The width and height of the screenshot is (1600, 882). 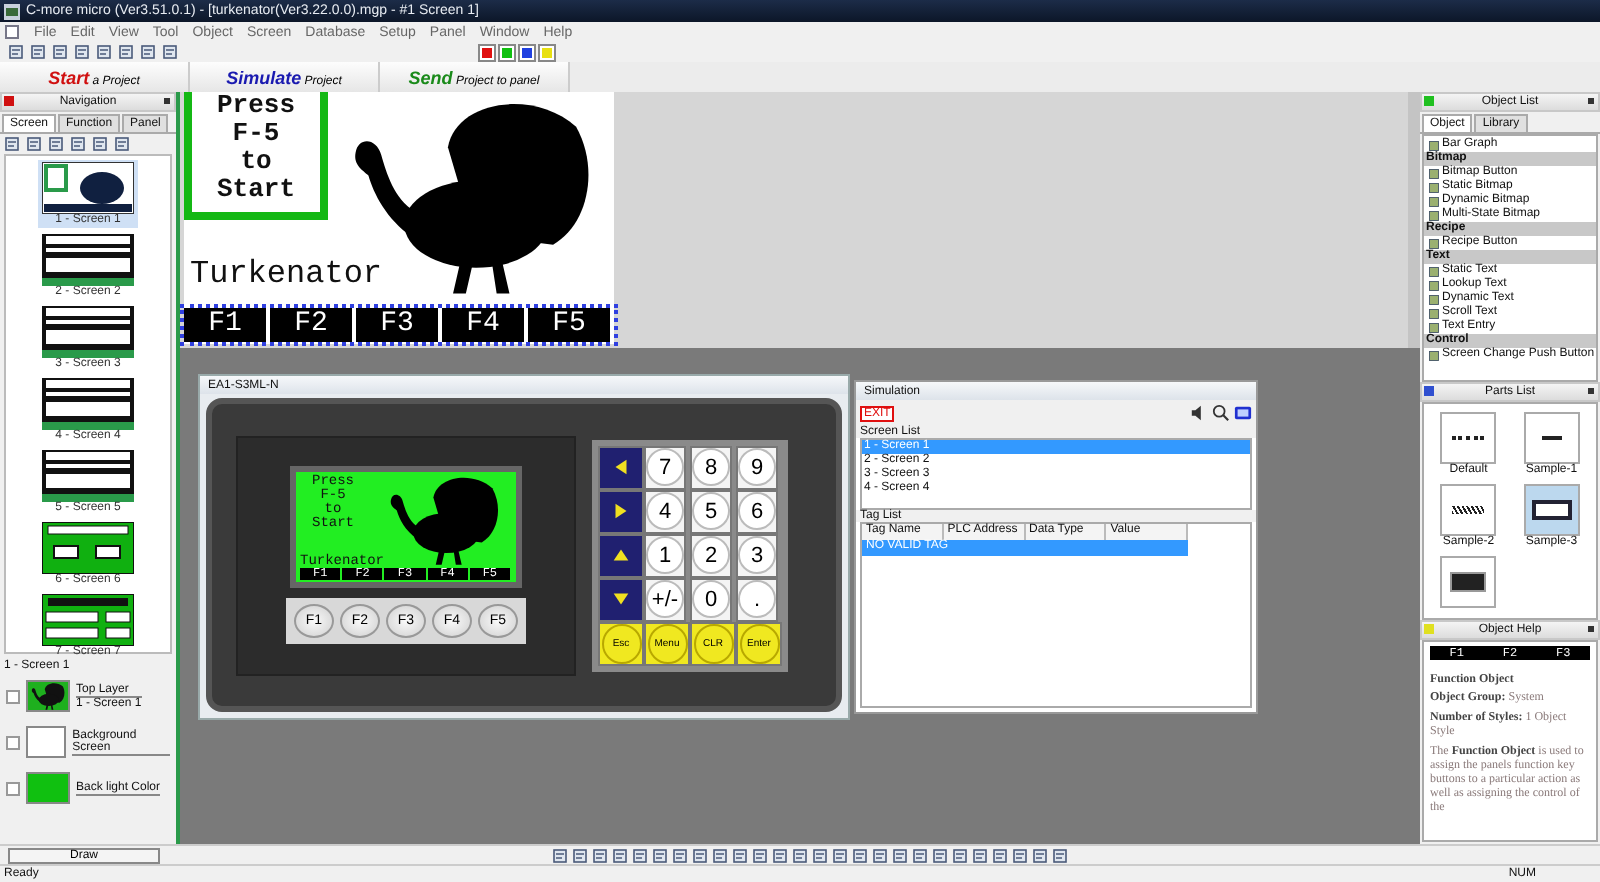 I want to click on function-key-label: F4, so click(x=485, y=325).